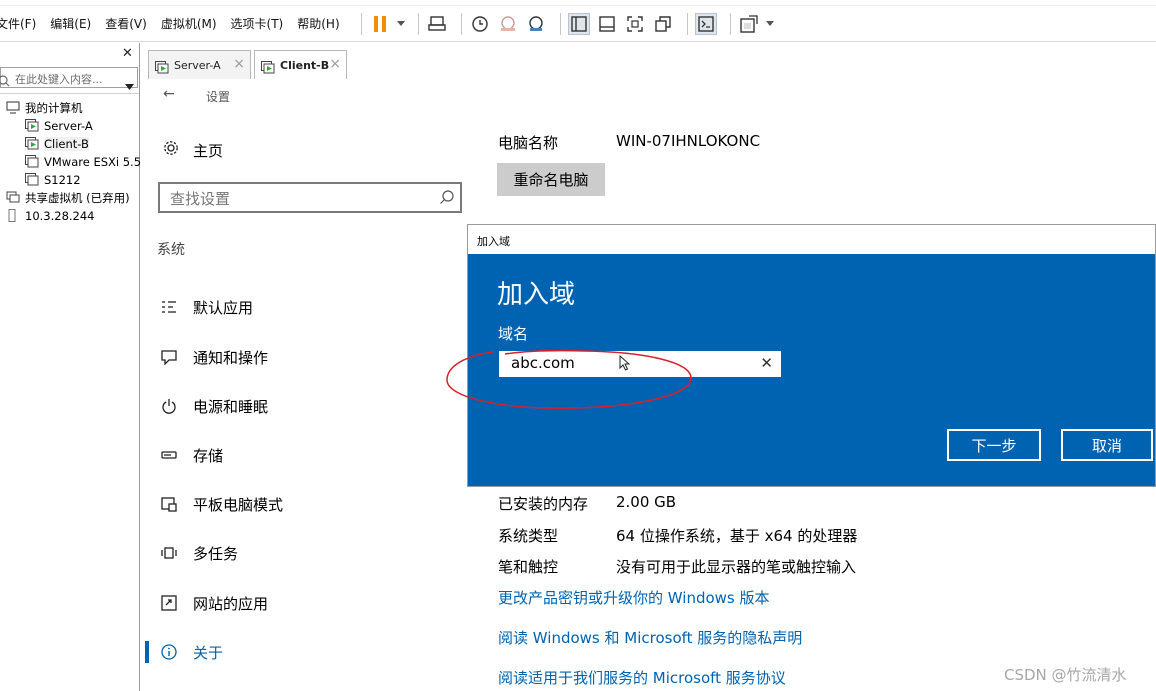 The image size is (1156, 691). I want to click on close-icon: ✕, so click(127, 53).